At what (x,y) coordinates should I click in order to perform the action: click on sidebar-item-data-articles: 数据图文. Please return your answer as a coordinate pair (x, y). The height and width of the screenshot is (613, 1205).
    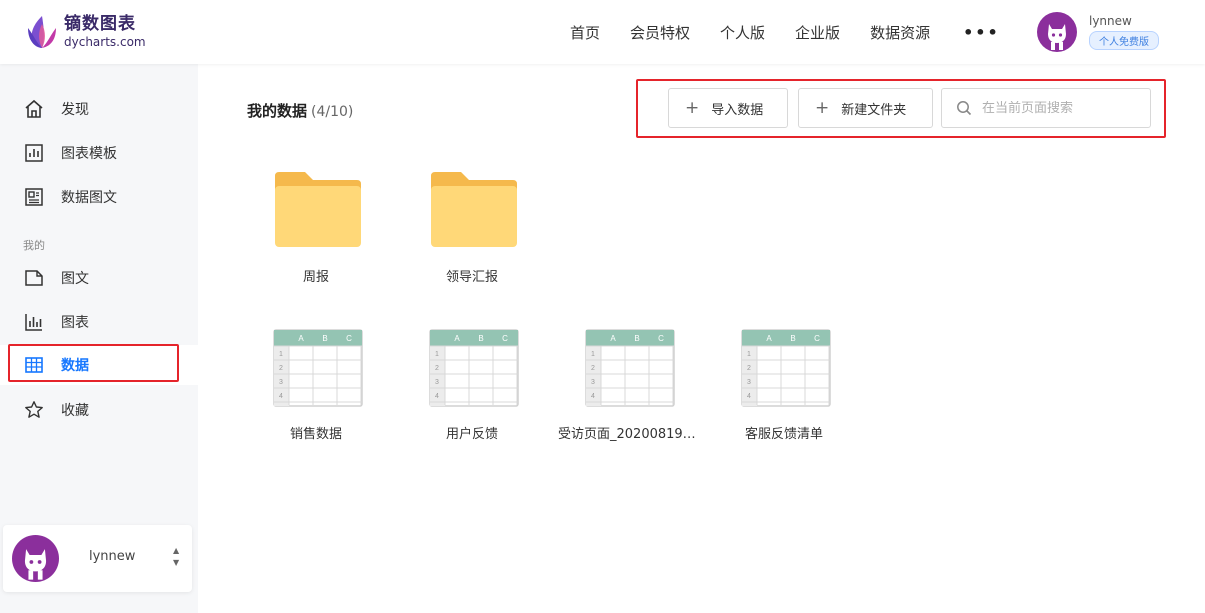
    Looking at the image, I should click on (99, 197).